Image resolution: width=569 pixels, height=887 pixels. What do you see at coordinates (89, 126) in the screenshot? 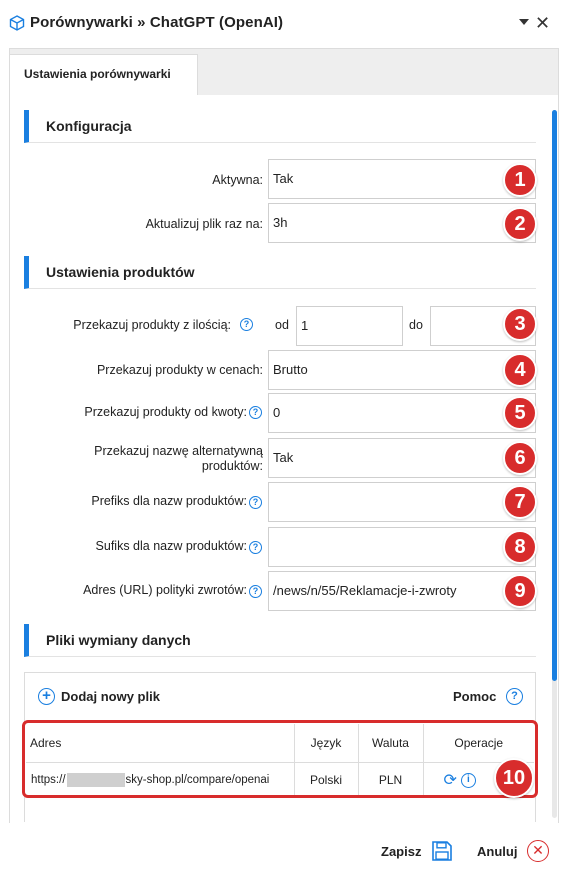
I see `section-title: Konfiguracja` at bounding box center [89, 126].